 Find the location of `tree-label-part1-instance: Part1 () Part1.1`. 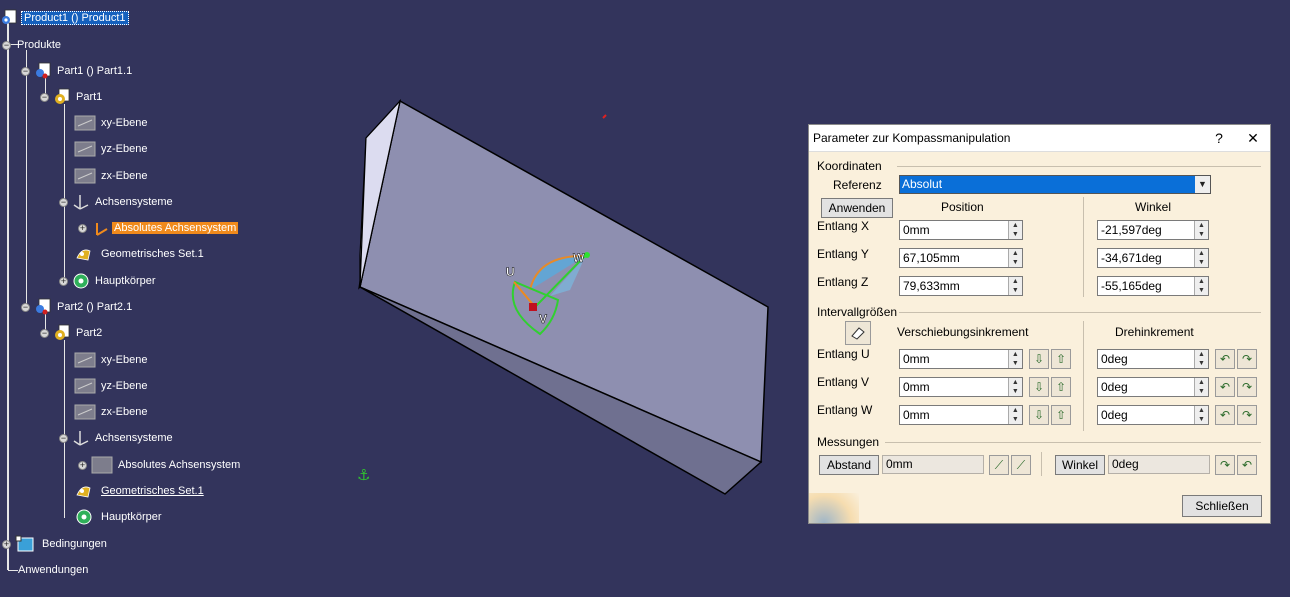

tree-label-part1-instance: Part1 () Part1.1 is located at coordinates (94, 71).